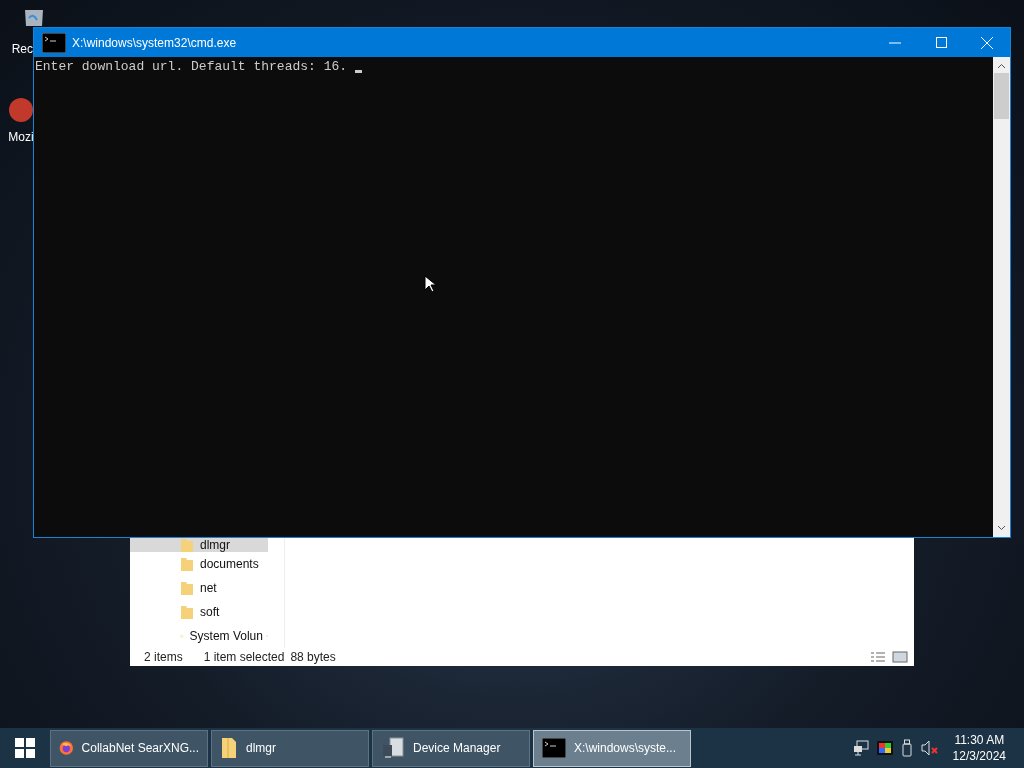 The height and width of the screenshot is (768, 1024). What do you see at coordinates (895, 42) in the screenshot?
I see `minimize-icon` at bounding box center [895, 42].